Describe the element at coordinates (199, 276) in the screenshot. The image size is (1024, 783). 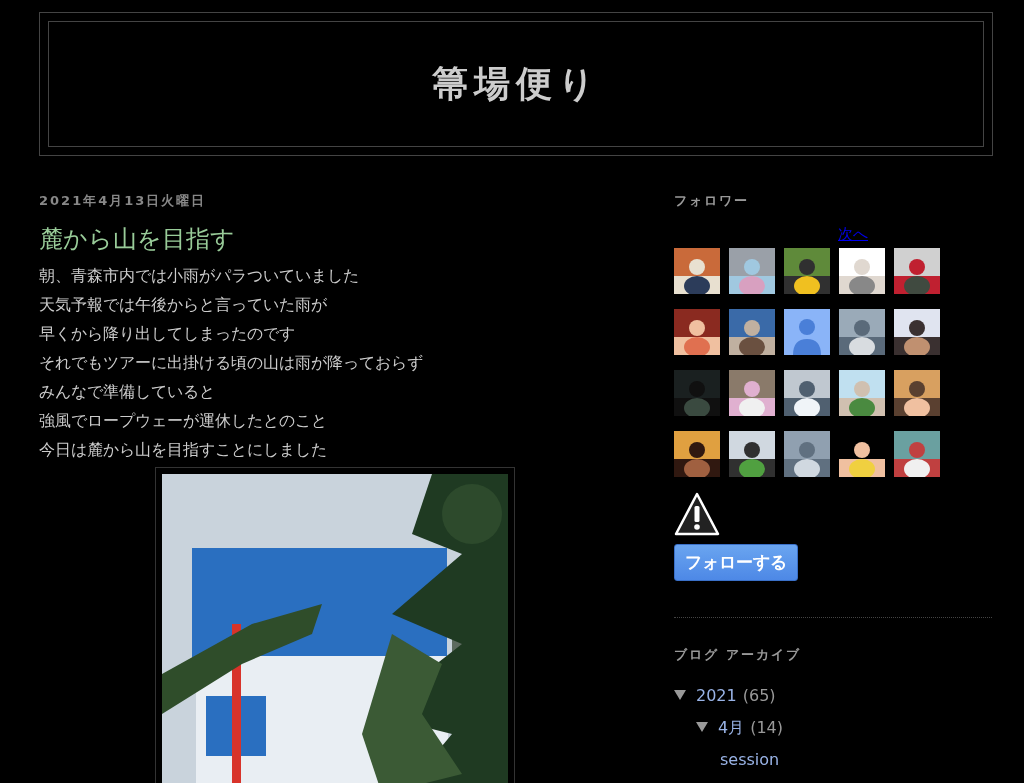
I see `body-text: 朝、青森市内では小雨がパラついていました` at that location.